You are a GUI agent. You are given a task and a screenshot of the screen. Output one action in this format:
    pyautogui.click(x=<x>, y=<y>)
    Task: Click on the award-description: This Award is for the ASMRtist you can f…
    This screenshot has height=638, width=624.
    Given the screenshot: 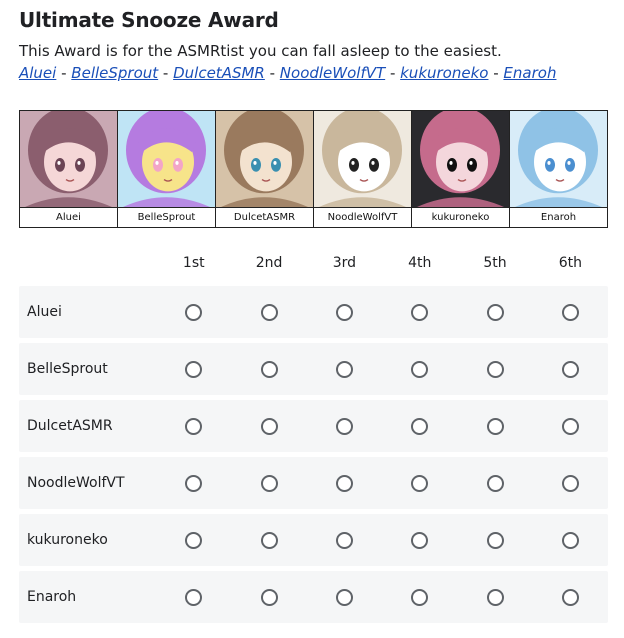 What is the action you would take?
    pyautogui.click(x=260, y=51)
    